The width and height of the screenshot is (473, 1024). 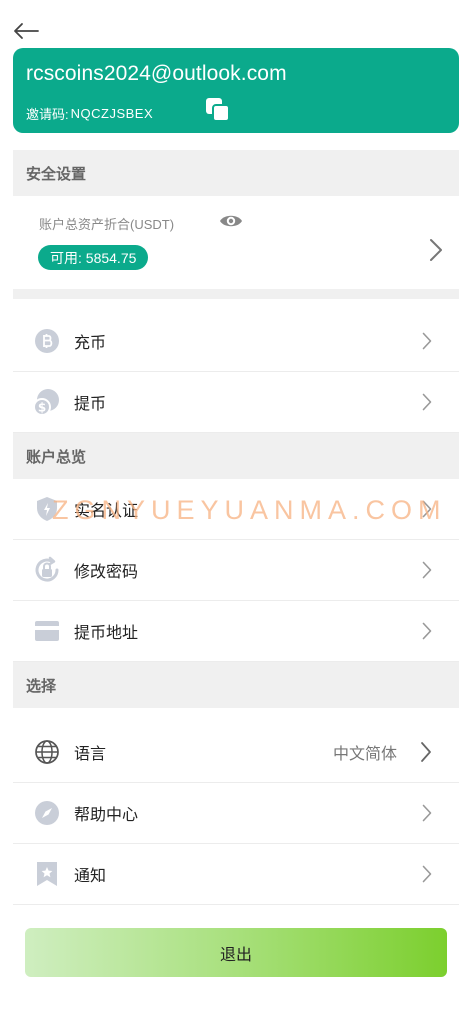 I want to click on menu-item-label: 语言, so click(x=90, y=753).